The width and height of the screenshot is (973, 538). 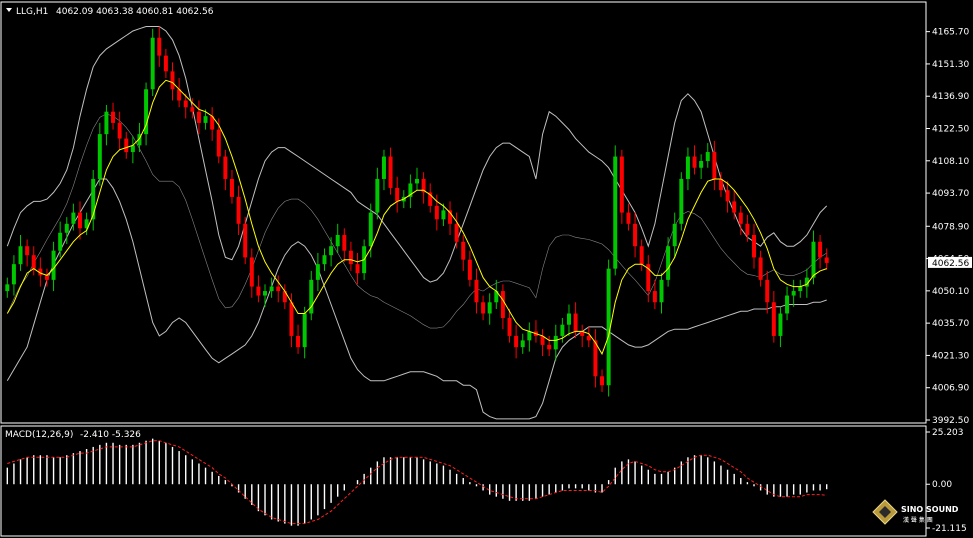 What do you see at coordinates (950, 389) in the screenshot?
I see `price-tick-label: 4006.90` at bounding box center [950, 389].